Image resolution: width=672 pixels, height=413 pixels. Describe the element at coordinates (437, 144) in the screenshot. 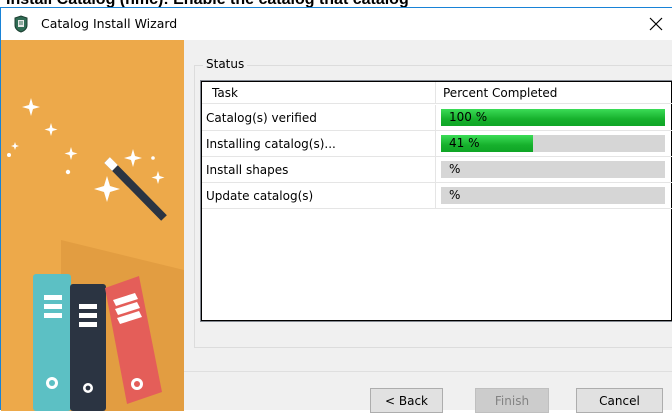

I see `table-row: Installing catalog(s)... 41 %` at that location.